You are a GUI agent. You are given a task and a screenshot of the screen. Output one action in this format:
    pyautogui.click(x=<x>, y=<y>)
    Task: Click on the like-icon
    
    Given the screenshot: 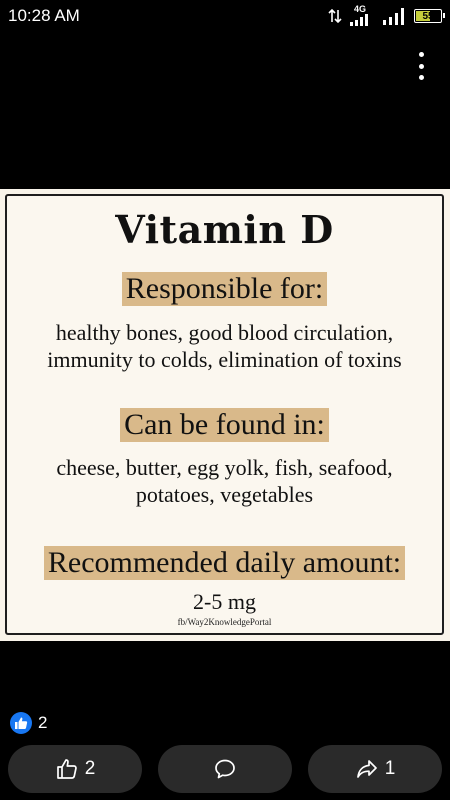 What is the action you would take?
    pyautogui.click(x=21, y=723)
    